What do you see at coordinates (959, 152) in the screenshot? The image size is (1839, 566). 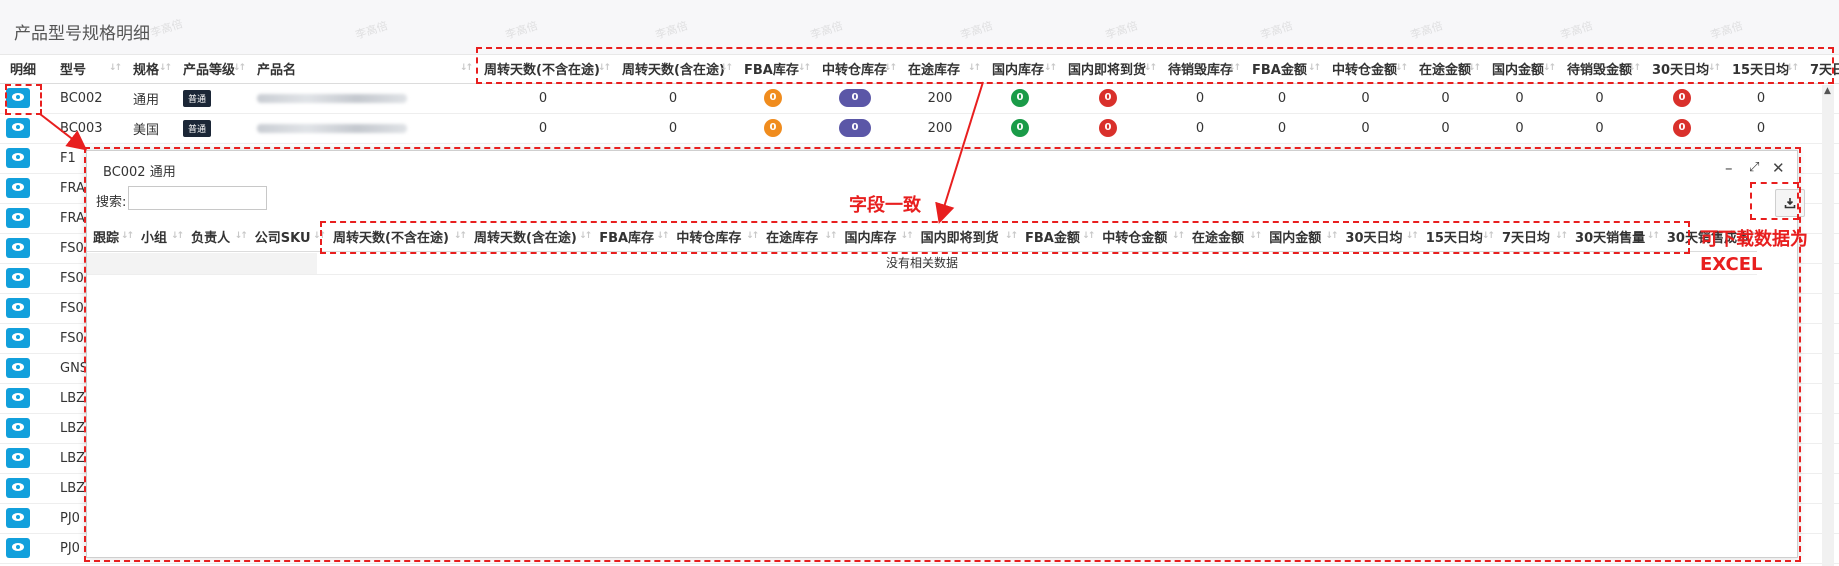 I see `arrow-to-modal-fields` at bounding box center [959, 152].